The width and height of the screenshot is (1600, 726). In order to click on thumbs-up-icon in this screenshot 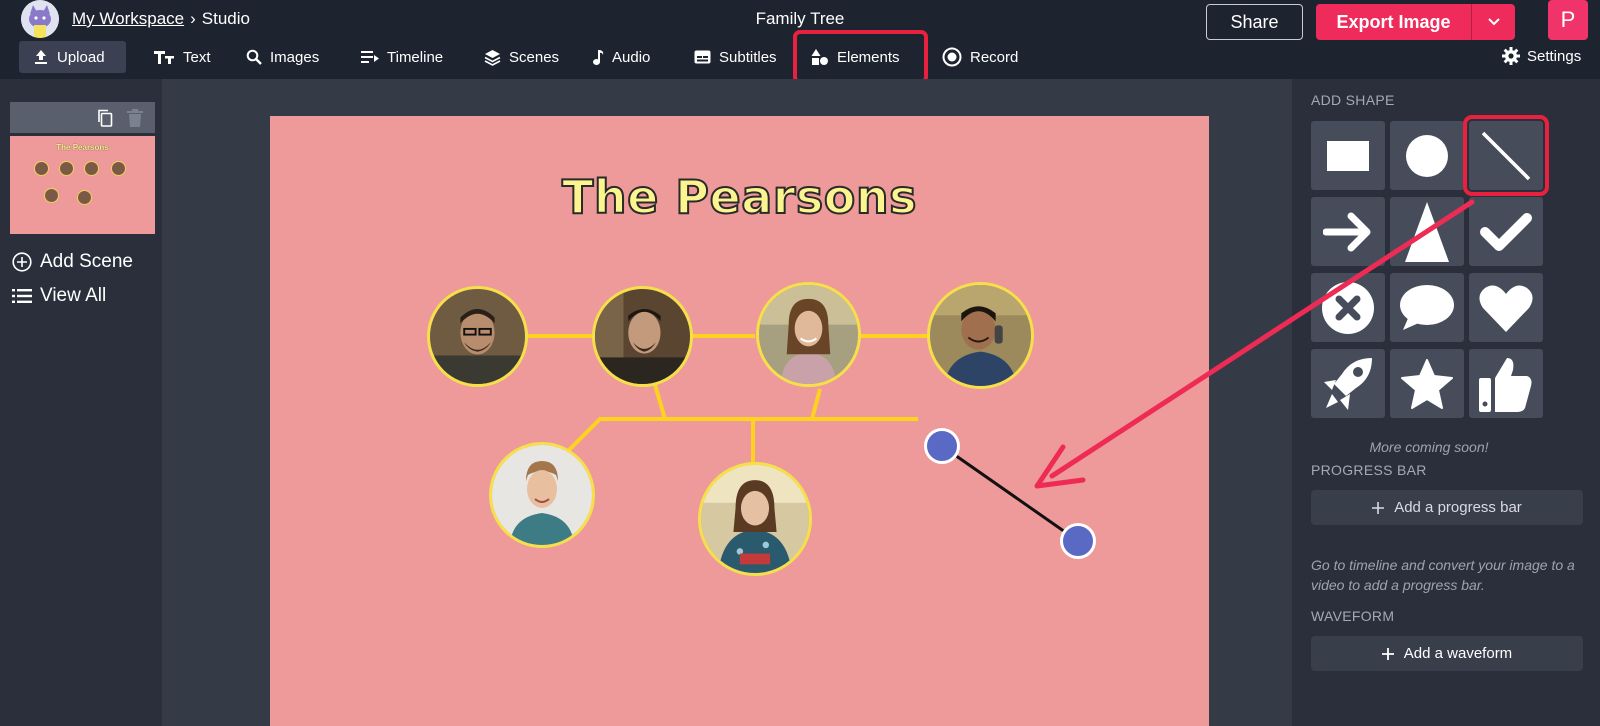, I will do `click(1505, 384)`.